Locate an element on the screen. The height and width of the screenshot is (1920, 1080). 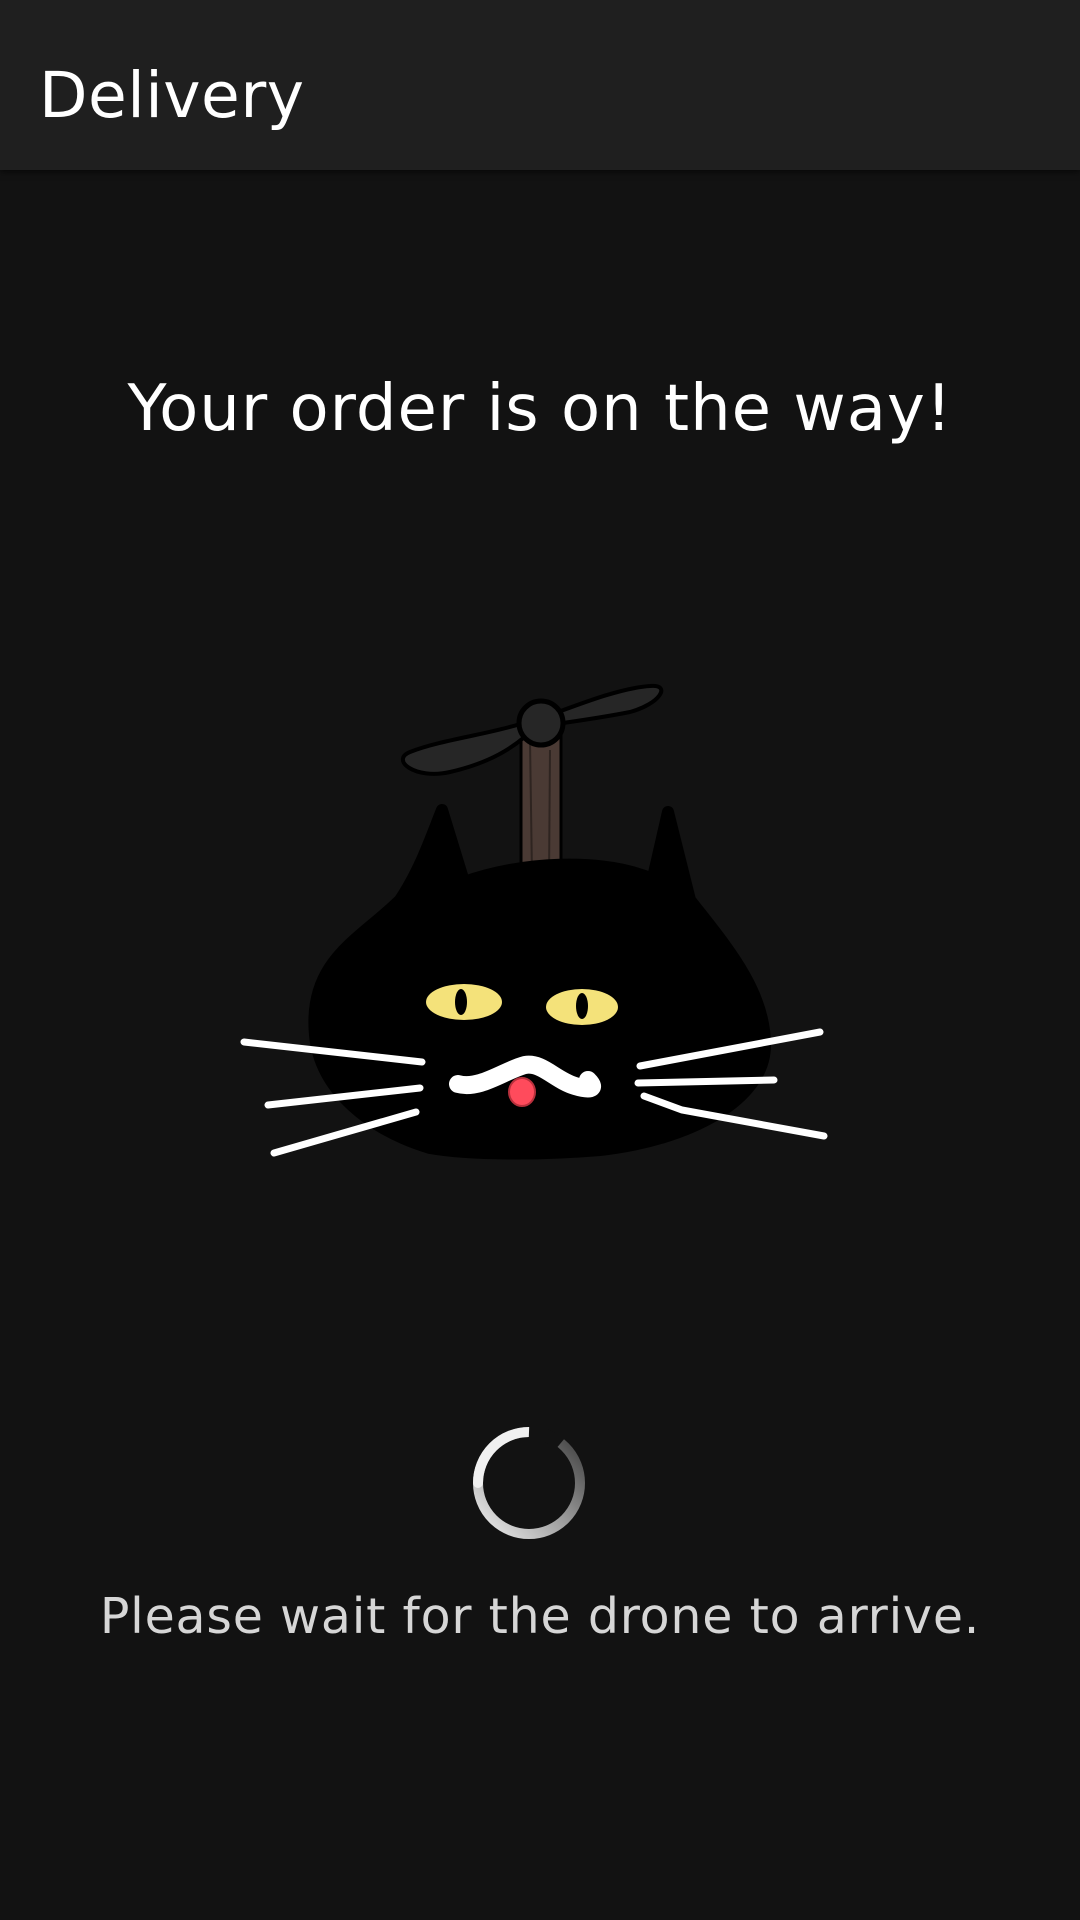
loading-spinner-icon is located at coordinates (529, 1483).